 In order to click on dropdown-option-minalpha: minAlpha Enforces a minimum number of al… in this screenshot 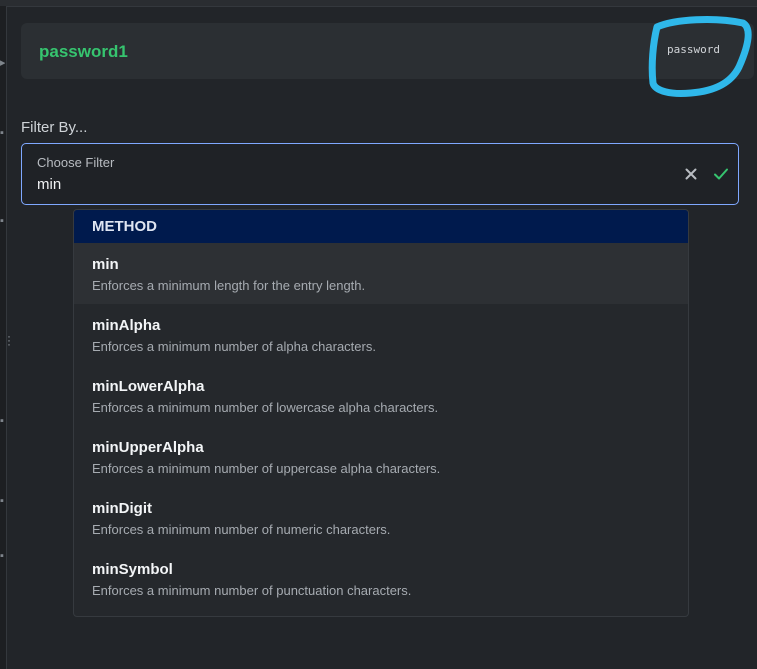, I will do `click(381, 334)`.